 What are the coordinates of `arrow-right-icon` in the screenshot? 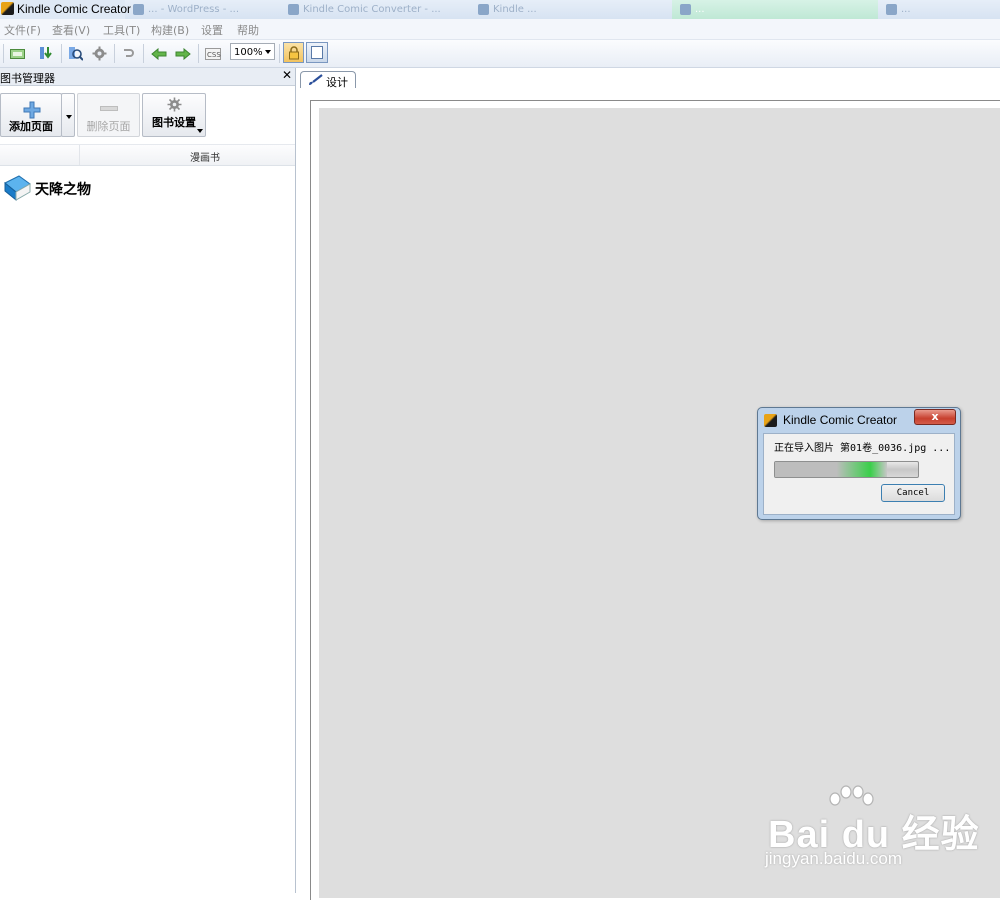 It's located at (182, 53).